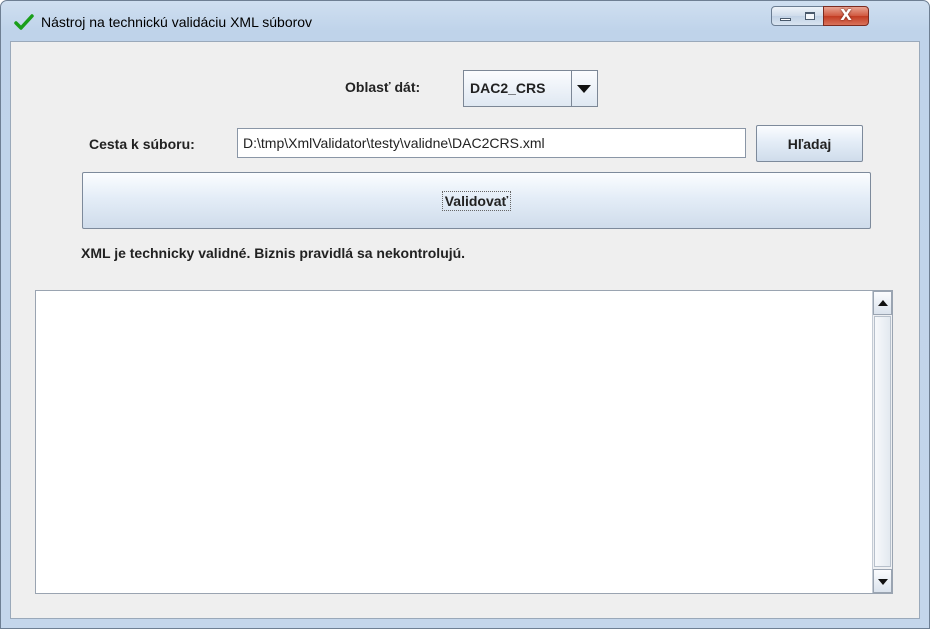  I want to click on path-input, so click(491, 143).